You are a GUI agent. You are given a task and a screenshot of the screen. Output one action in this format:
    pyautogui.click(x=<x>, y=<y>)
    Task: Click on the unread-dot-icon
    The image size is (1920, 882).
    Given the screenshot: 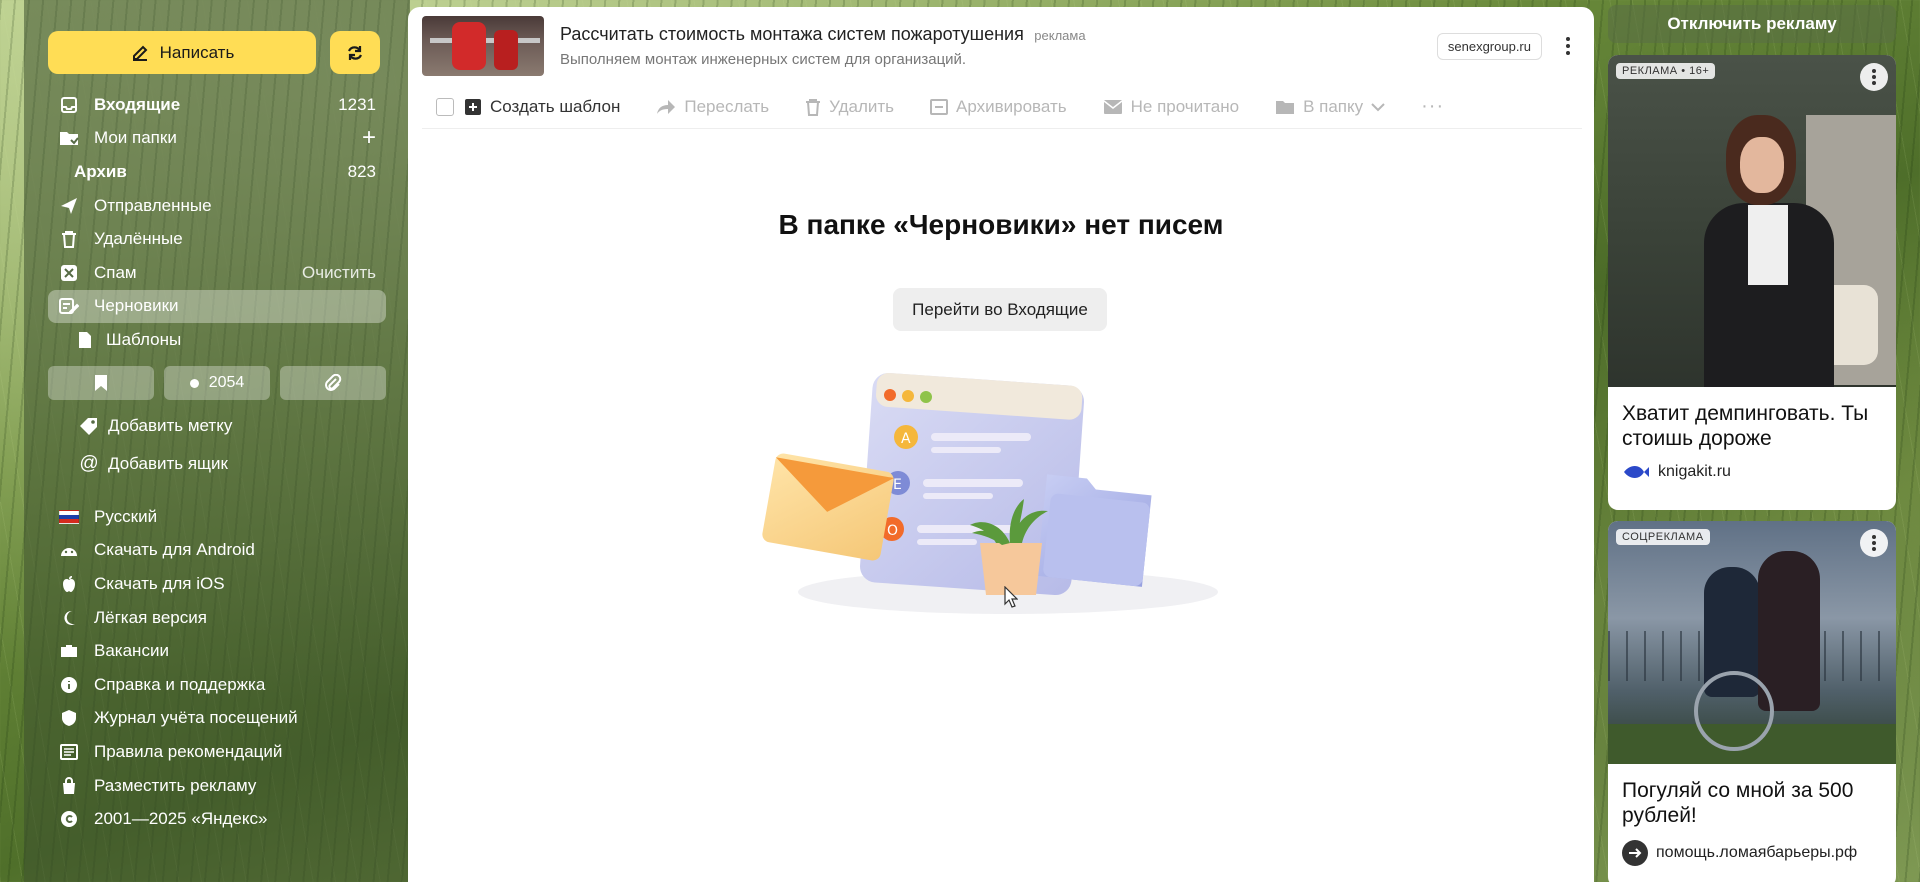 What is the action you would take?
    pyautogui.click(x=194, y=383)
    